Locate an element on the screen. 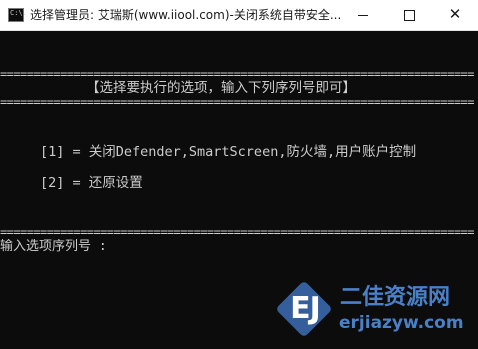 The image size is (478, 349). menu-option-2: [2] = 还原设置 is located at coordinates (91, 183).